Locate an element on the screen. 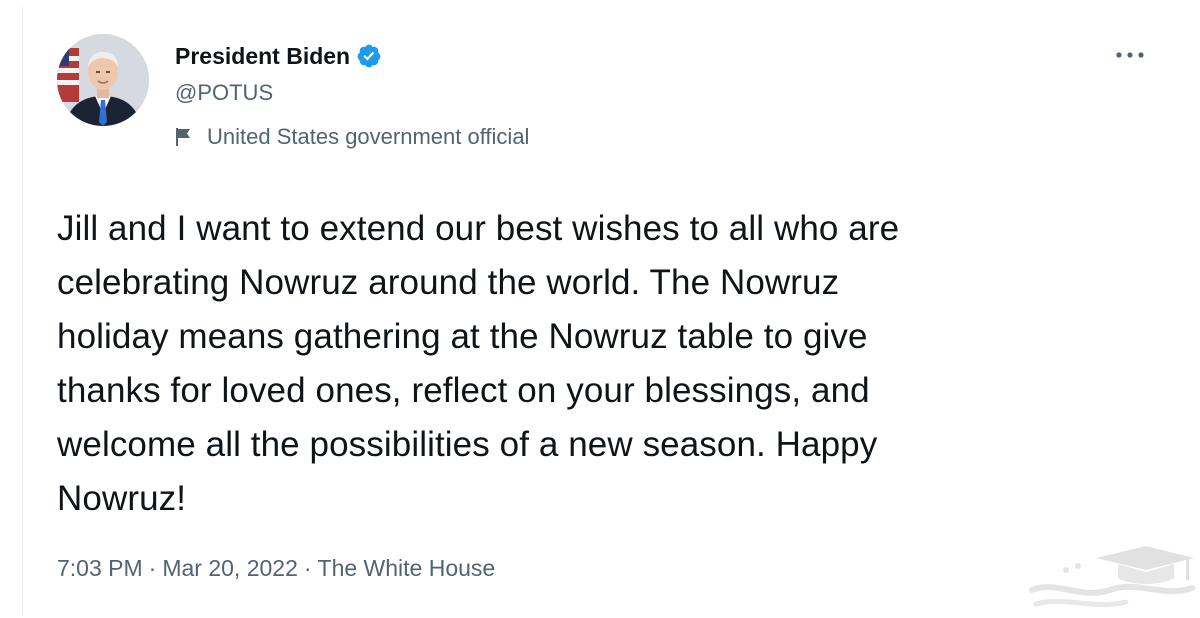 This screenshot has height=618, width=1200. author-name-row: President Biden is located at coordinates (278, 56).